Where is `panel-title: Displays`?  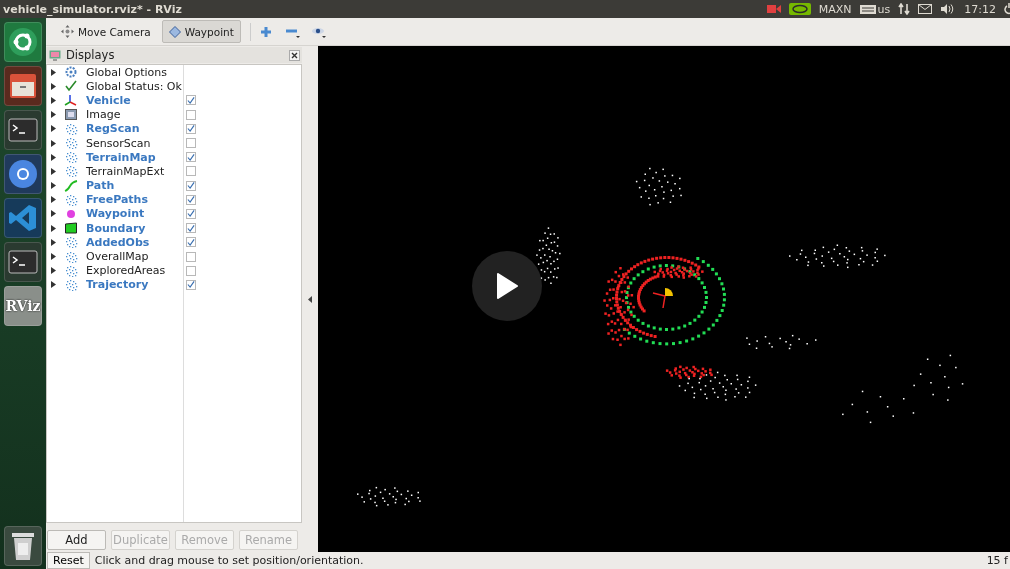 panel-title: Displays is located at coordinates (91, 55).